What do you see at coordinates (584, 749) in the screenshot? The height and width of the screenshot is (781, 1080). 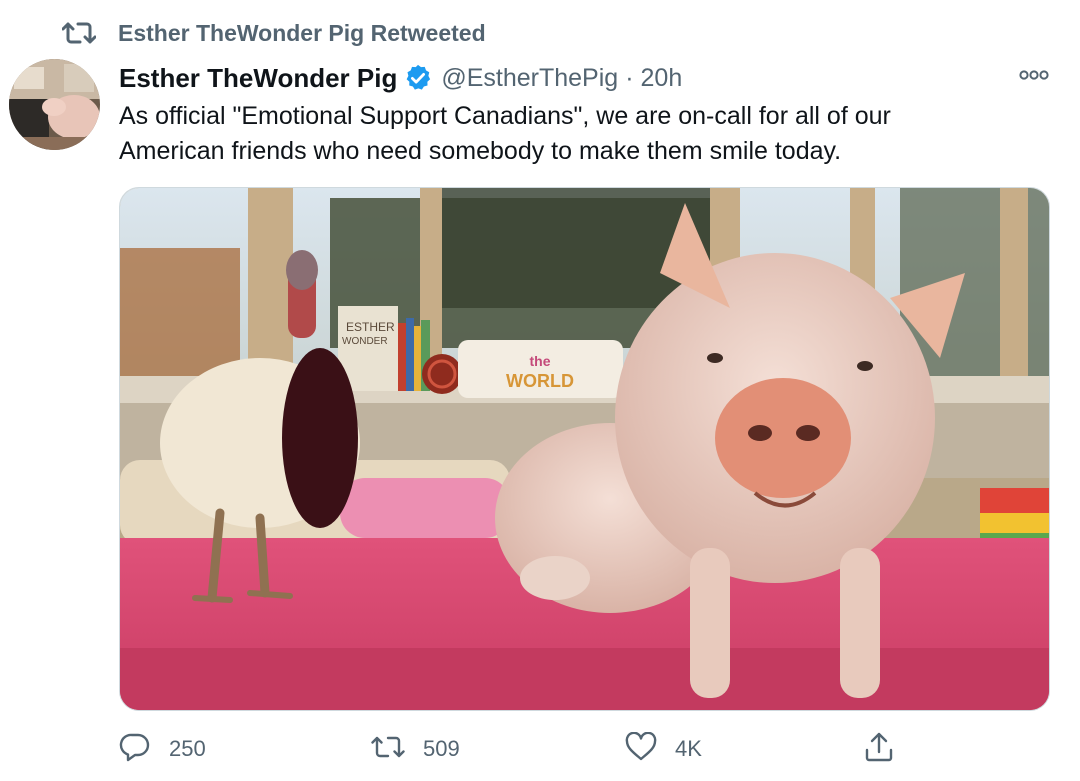 I see `tweet-action-bar: 250 509 4K` at bounding box center [584, 749].